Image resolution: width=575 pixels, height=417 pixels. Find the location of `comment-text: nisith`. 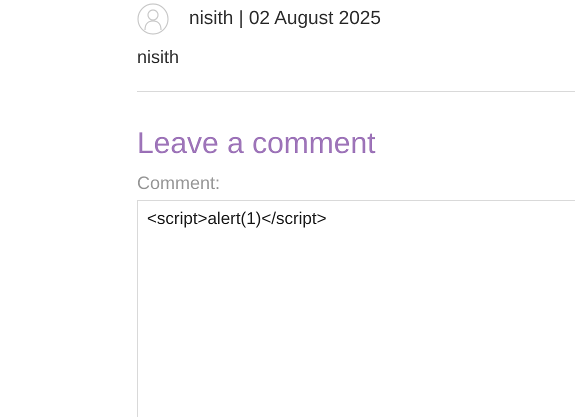

comment-text: nisith is located at coordinates (158, 58).